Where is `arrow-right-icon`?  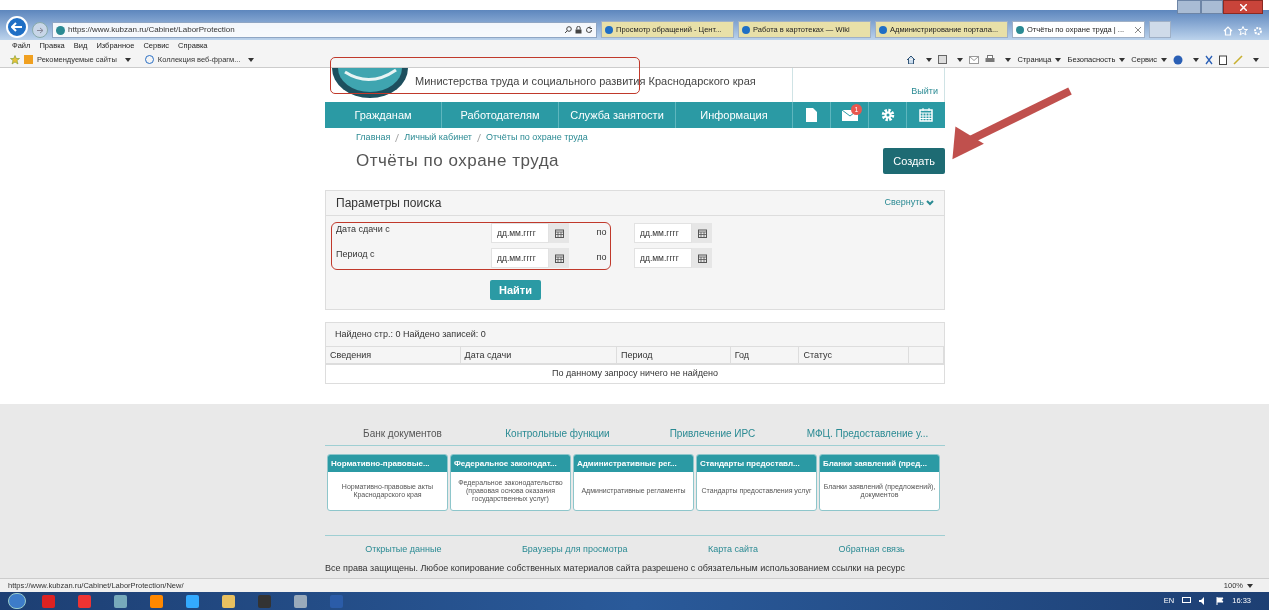 arrow-right-icon is located at coordinates (40, 30).